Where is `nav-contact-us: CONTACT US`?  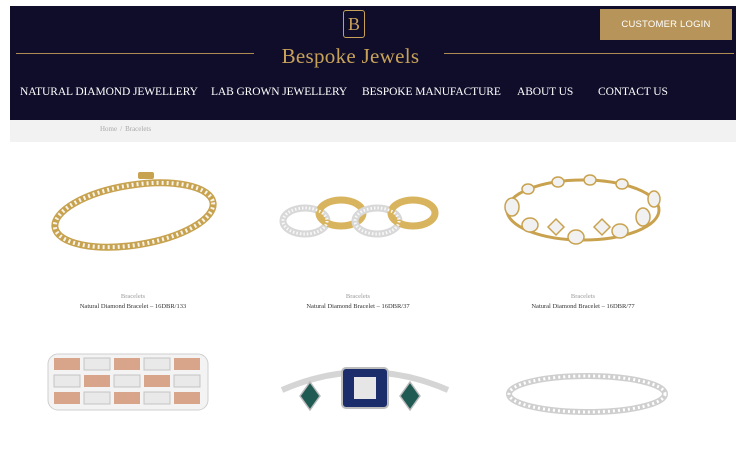 nav-contact-us: CONTACT US is located at coordinates (633, 92).